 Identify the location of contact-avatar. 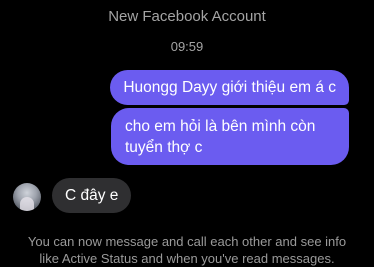
(27, 197).